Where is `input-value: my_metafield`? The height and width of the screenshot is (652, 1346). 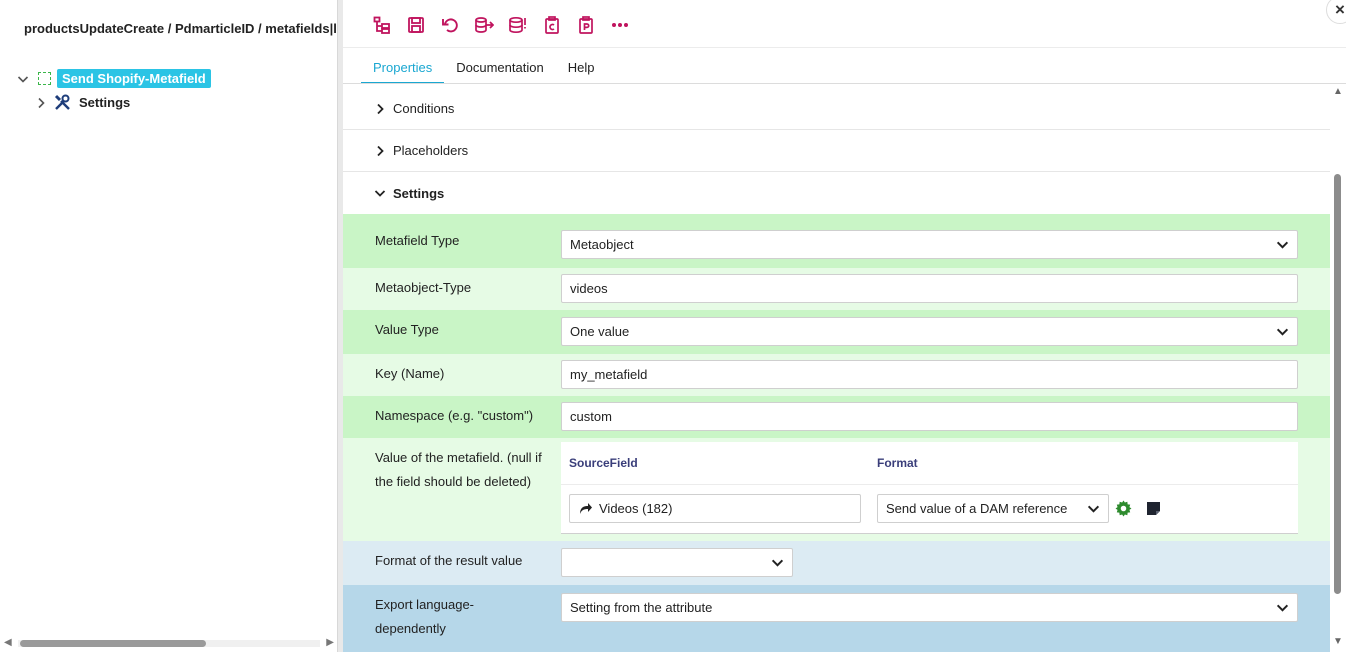 input-value: my_metafield is located at coordinates (609, 374).